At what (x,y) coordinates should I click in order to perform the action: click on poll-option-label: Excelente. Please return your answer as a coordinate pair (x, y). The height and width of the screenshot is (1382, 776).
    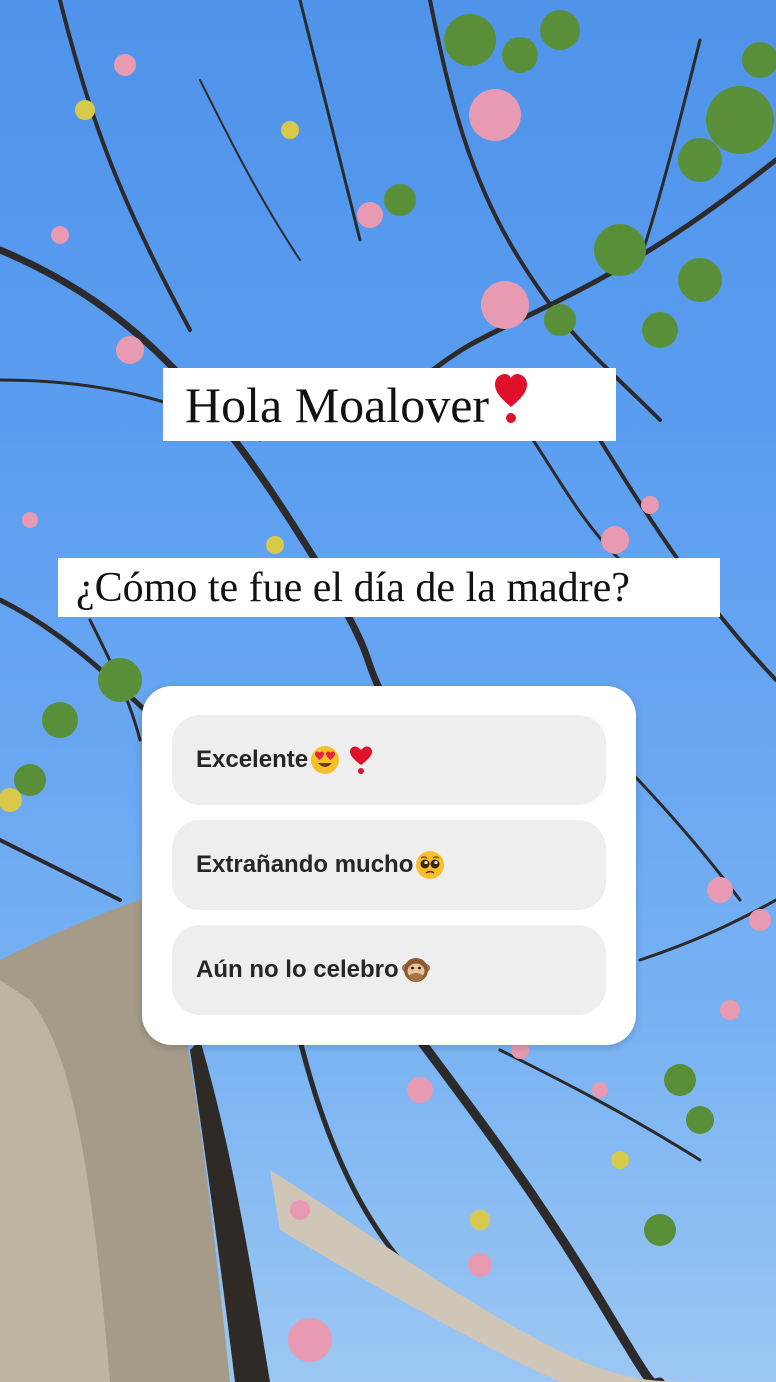
    Looking at the image, I should click on (252, 759).